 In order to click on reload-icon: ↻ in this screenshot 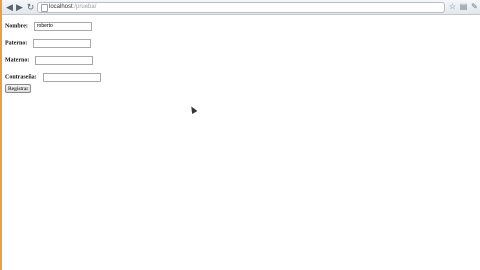, I will do `click(30, 7)`.